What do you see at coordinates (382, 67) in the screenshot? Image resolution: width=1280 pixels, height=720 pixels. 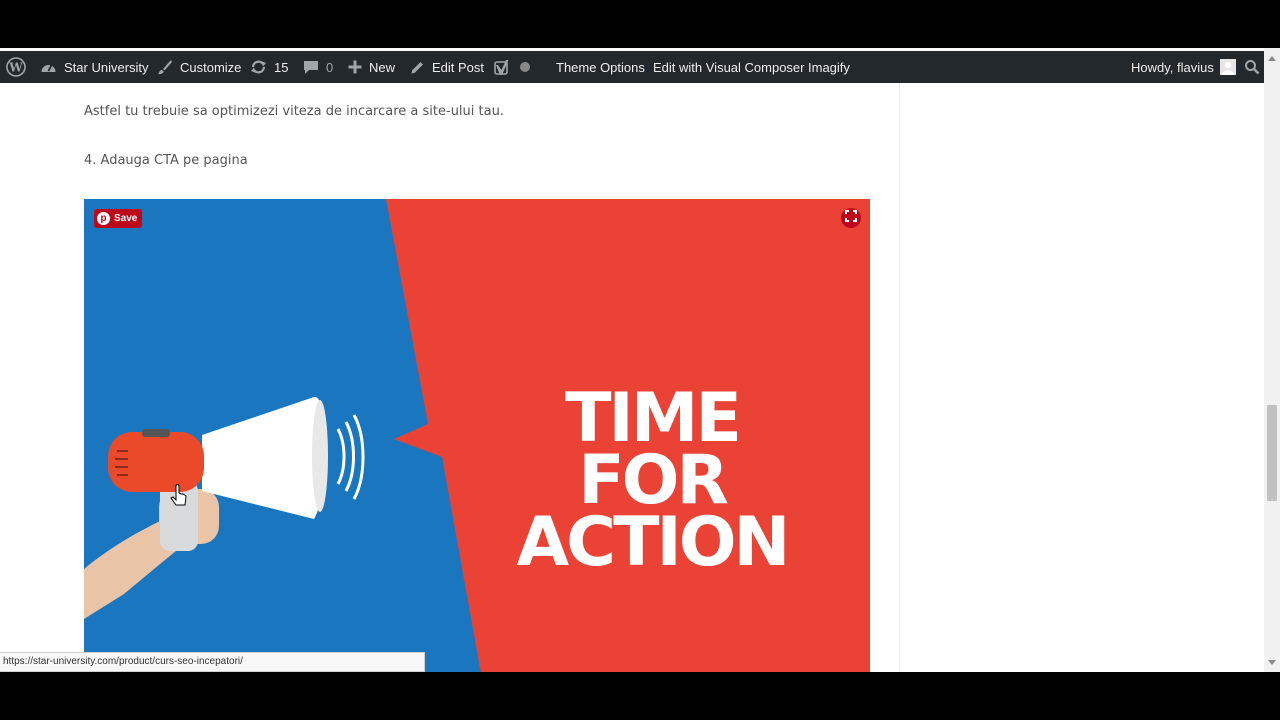 I see `new-label: New` at bounding box center [382, 67].